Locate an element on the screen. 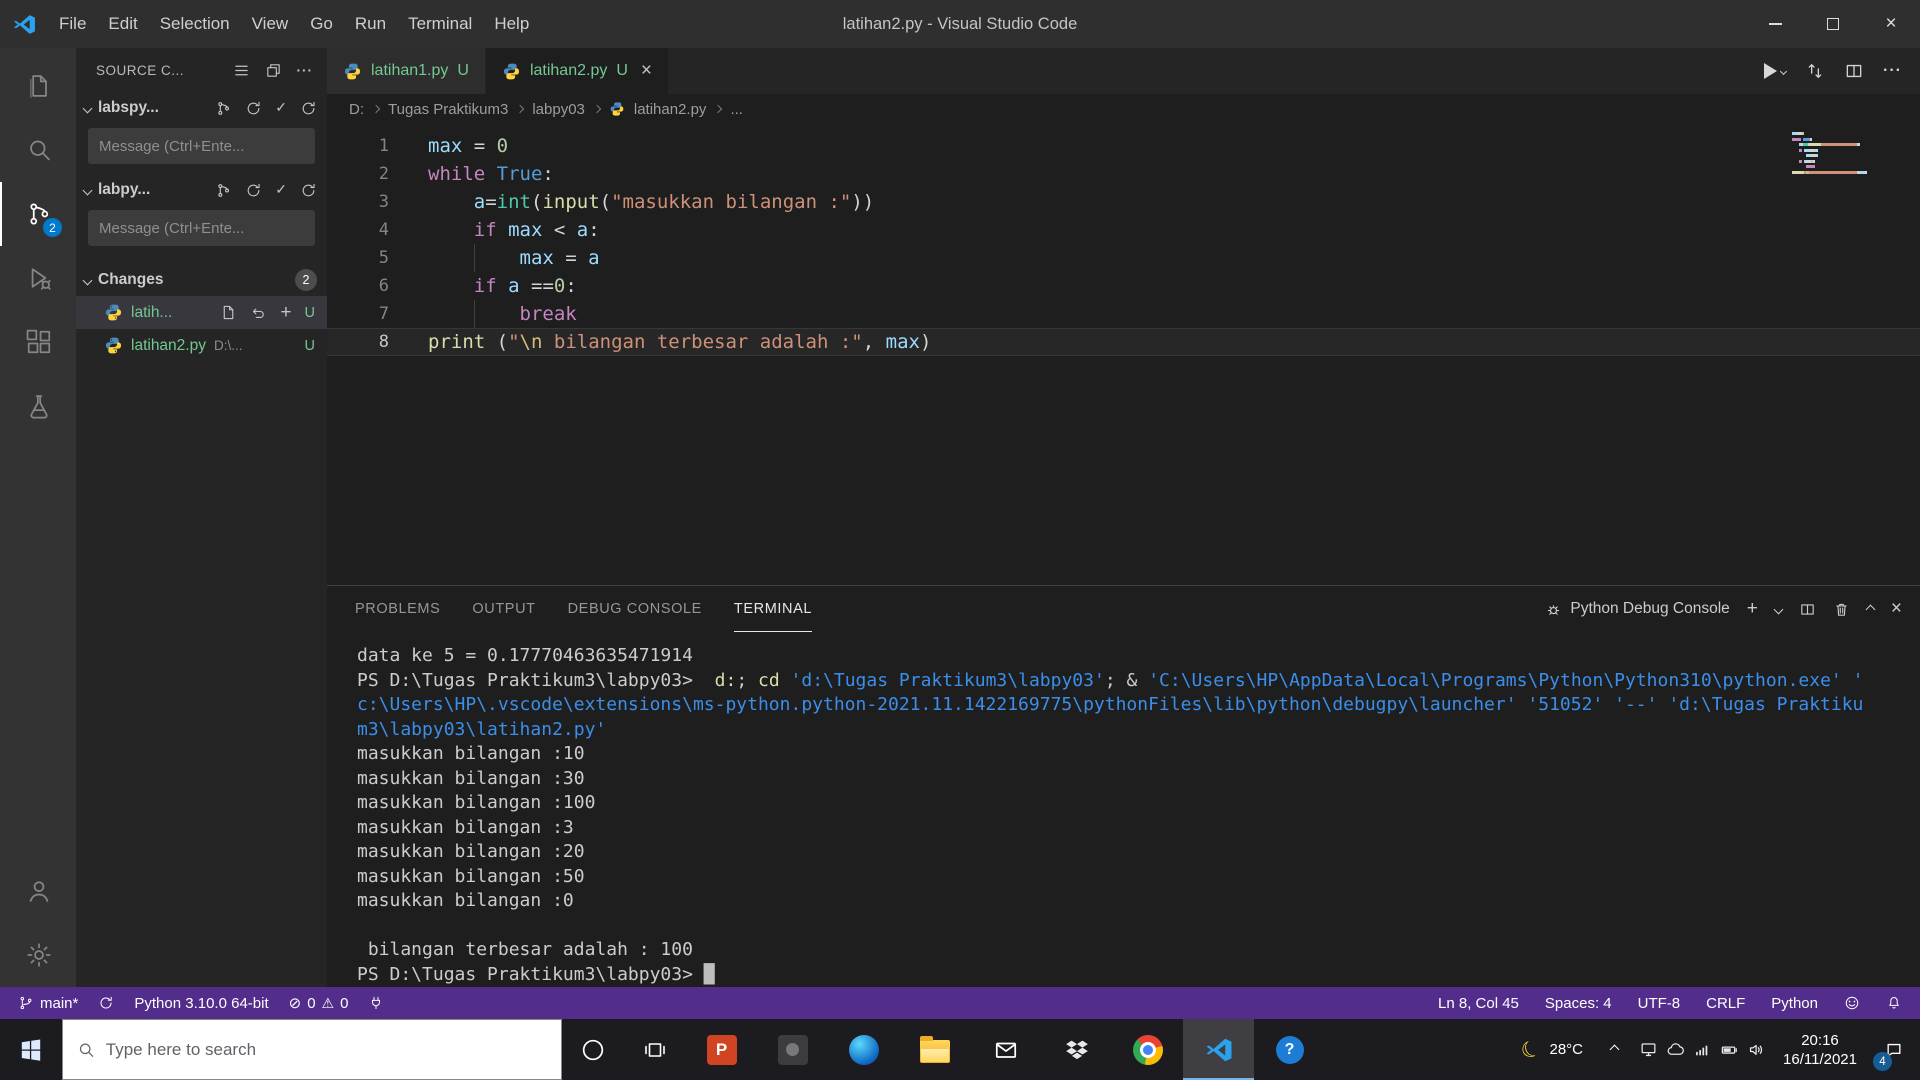 This screenshot has width=1920, height=1080. minimap is located at coordinates (1848, 154).